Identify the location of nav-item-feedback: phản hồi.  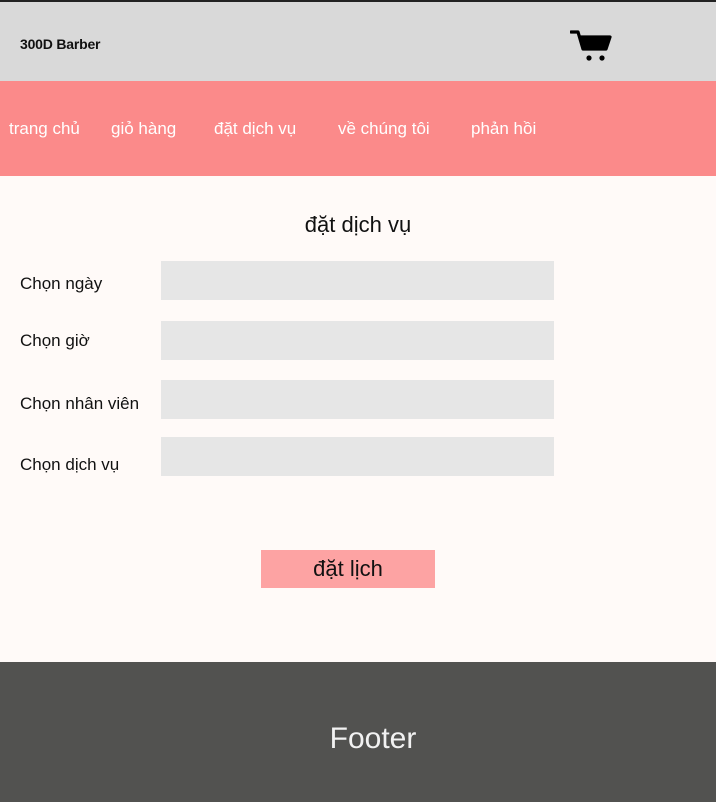
(503, 129).